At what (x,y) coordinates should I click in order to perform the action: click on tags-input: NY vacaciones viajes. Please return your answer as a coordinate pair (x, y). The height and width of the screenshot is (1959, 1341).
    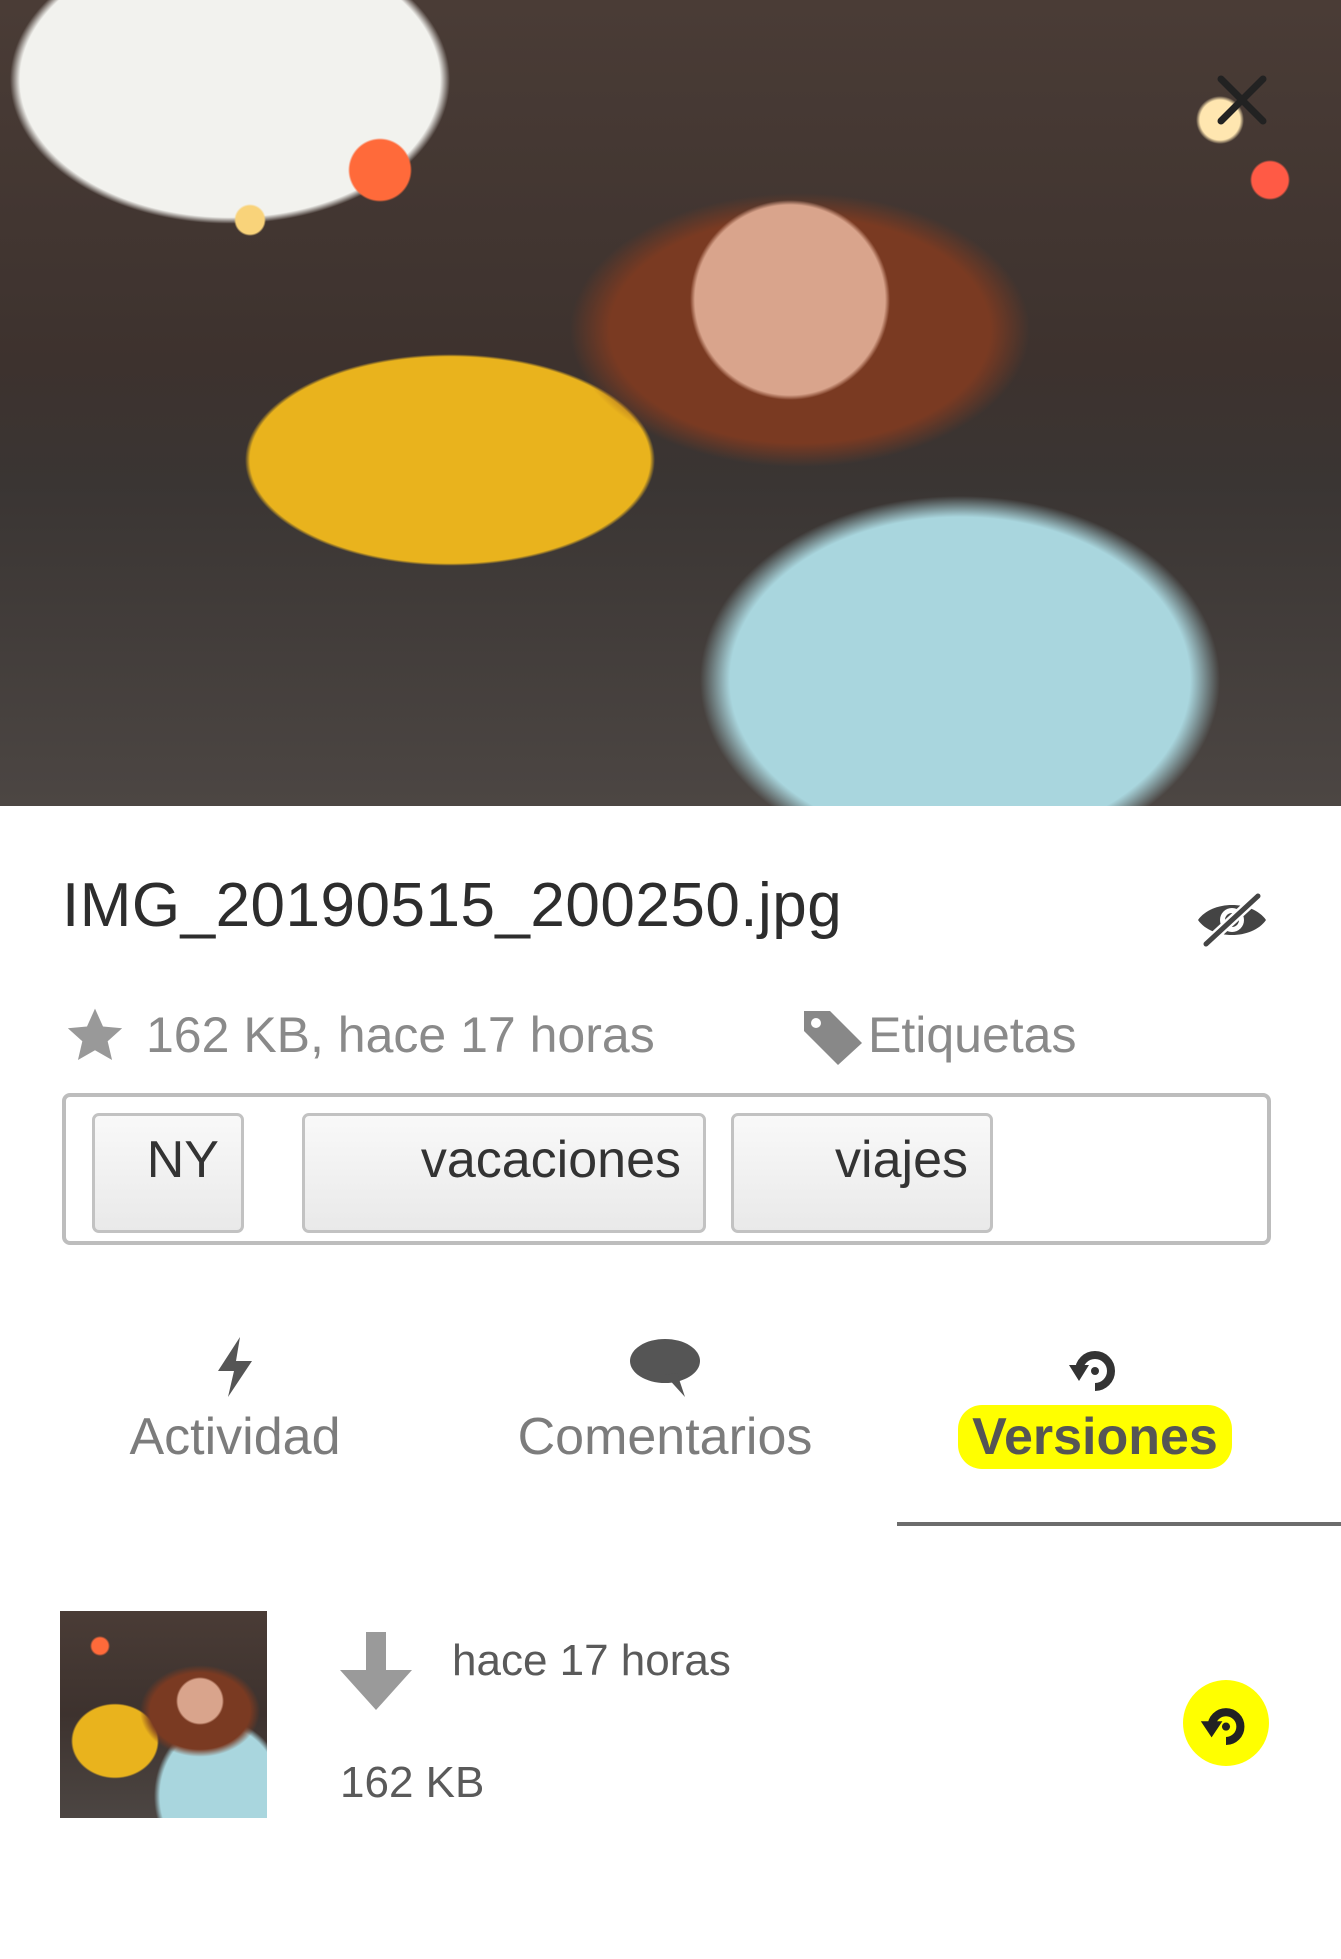
    Looking at the image, I should click on (666, 1169).